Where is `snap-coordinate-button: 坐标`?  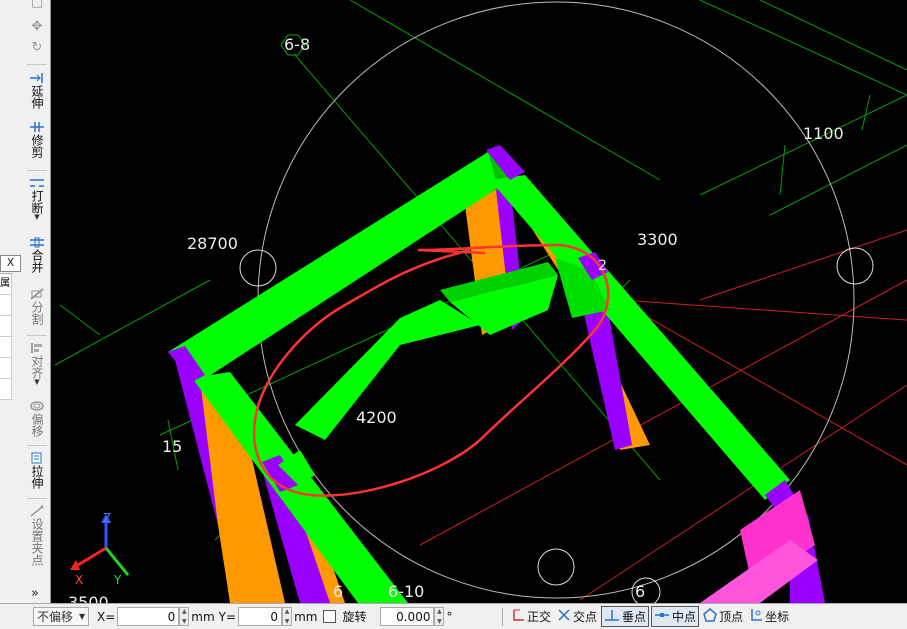
snap-coordinate-button: 坐标 is located at coordinates (769, 616).